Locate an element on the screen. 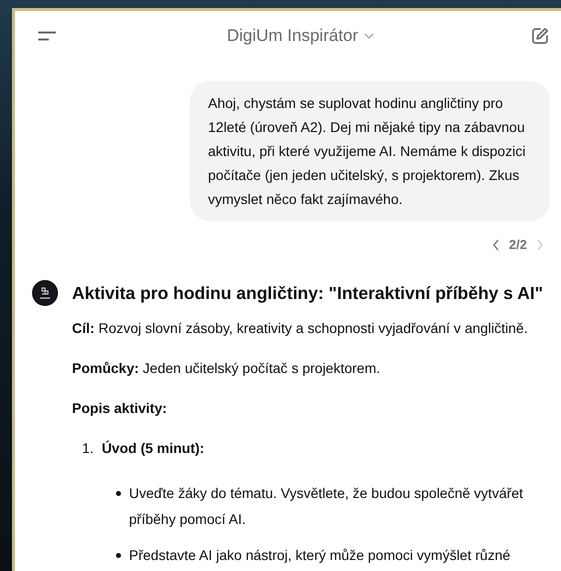 Image resolution: width=561 pixels, height=571 pixels. chevron-down-icon is located at coordinates (369, 36).